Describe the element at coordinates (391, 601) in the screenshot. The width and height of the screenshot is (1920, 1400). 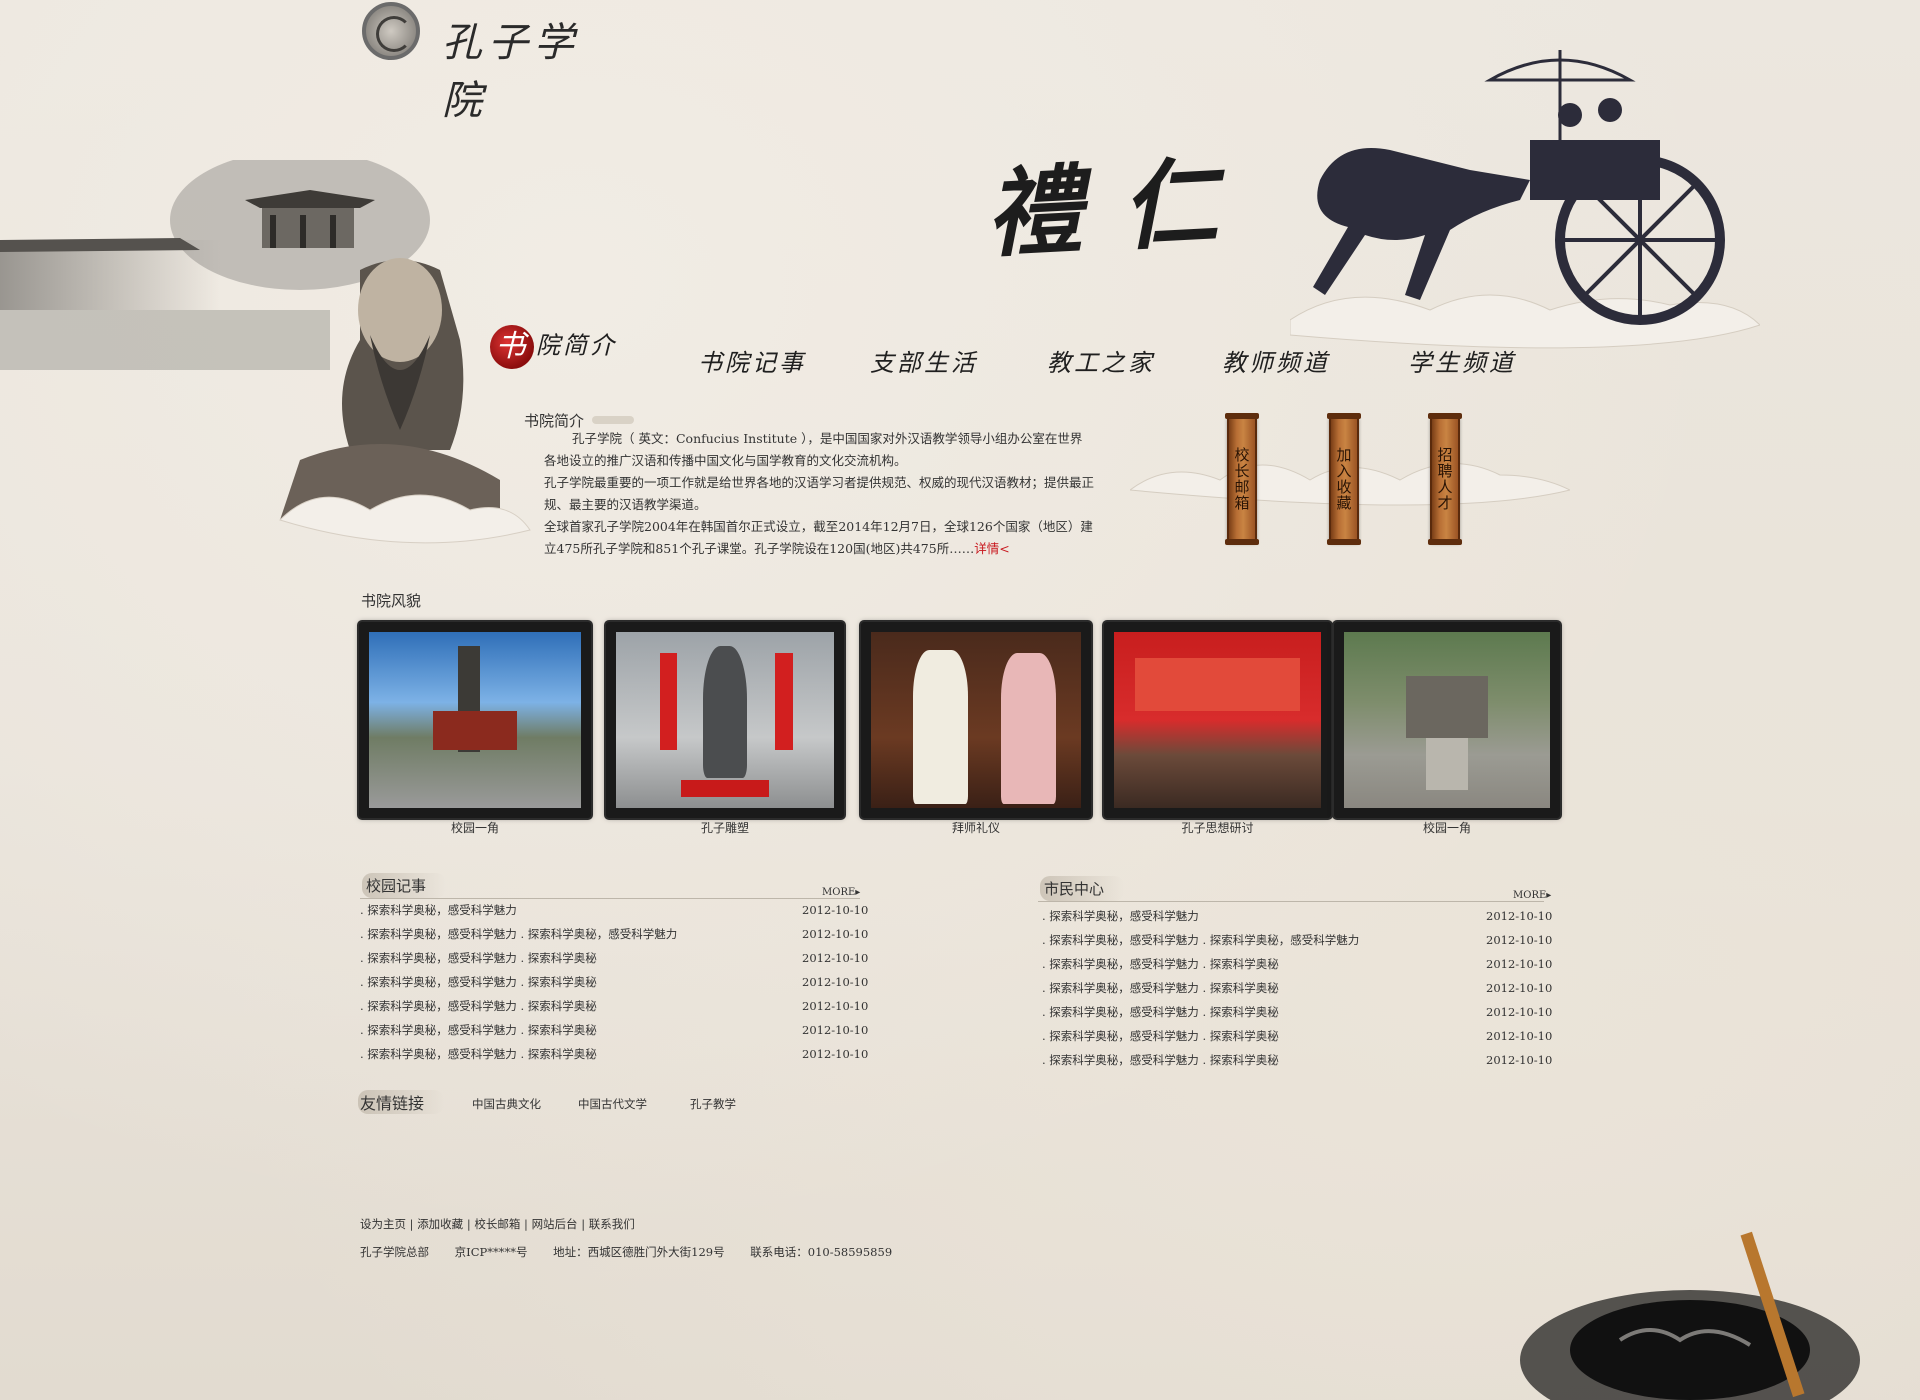
I see `gallery-title: 书院风貌` at that location.